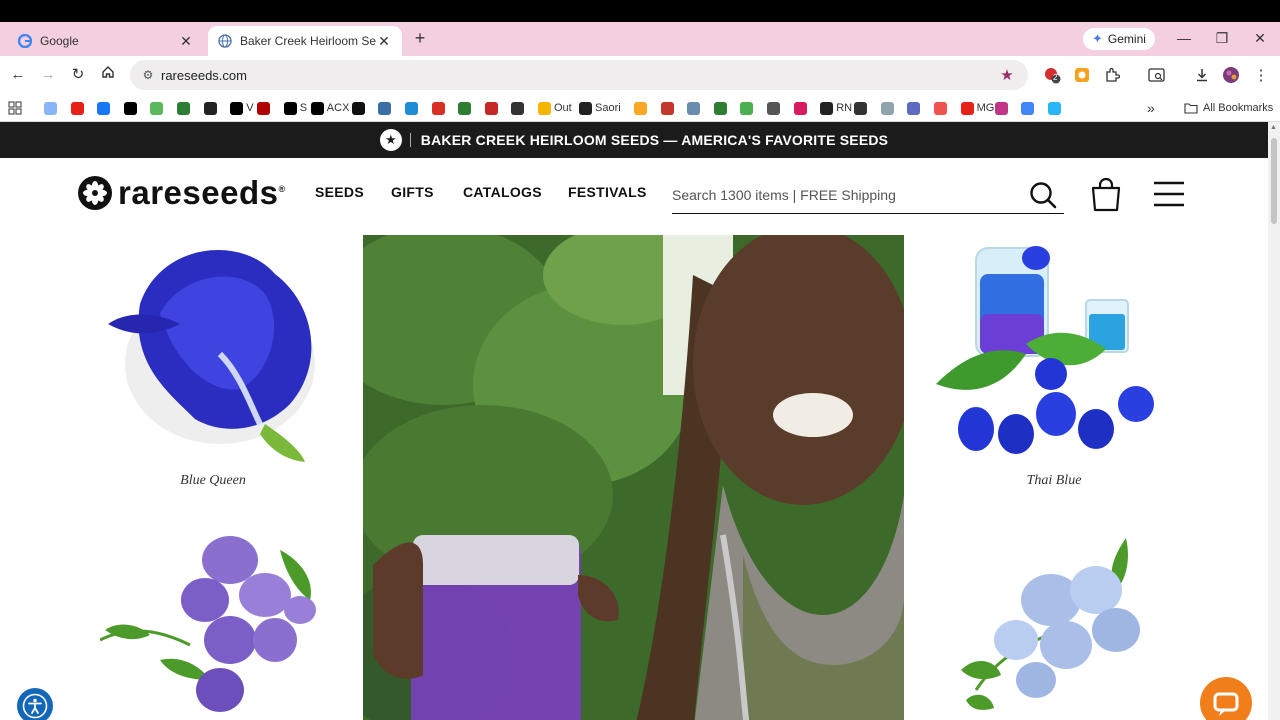  I want to click on bookmark-item: Saori, so click(600, 108).